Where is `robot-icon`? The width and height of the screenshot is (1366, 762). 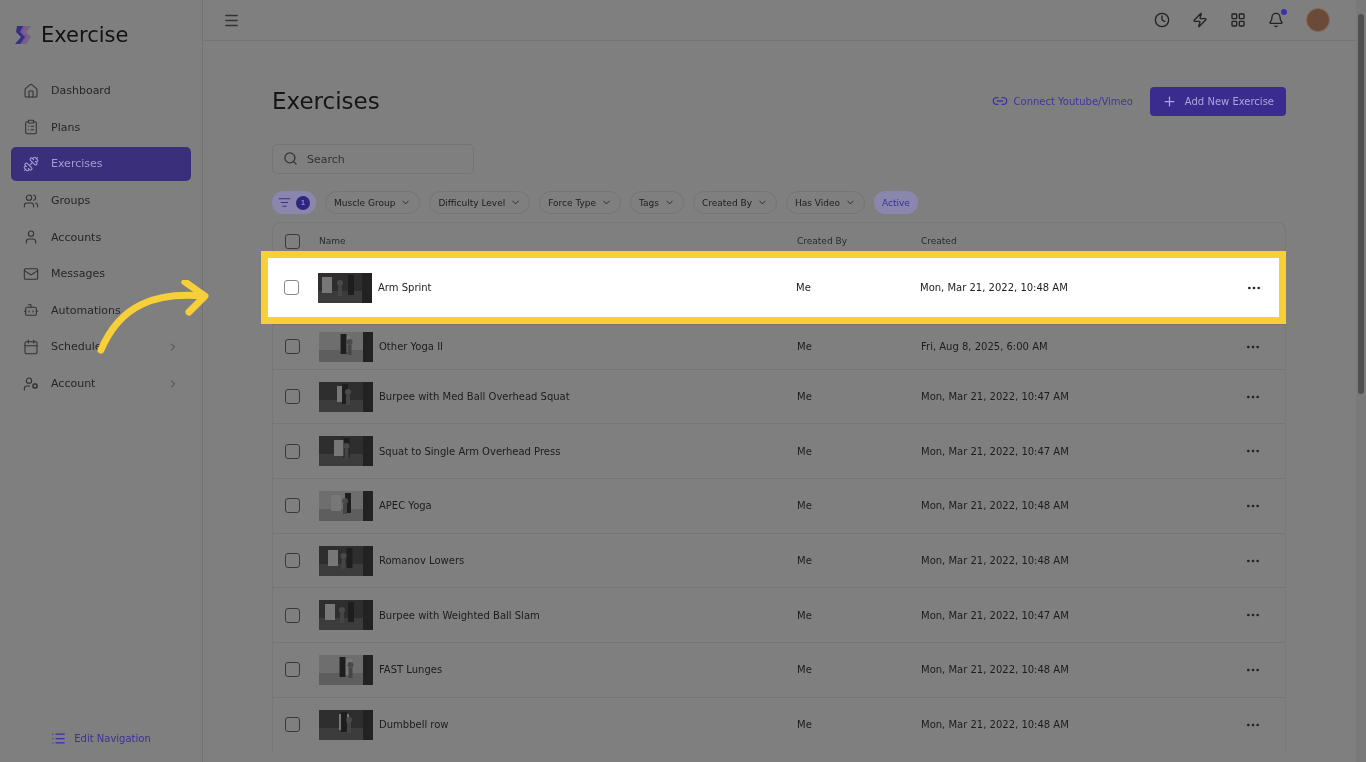 robot-icon is located at coordinates (31, 310).